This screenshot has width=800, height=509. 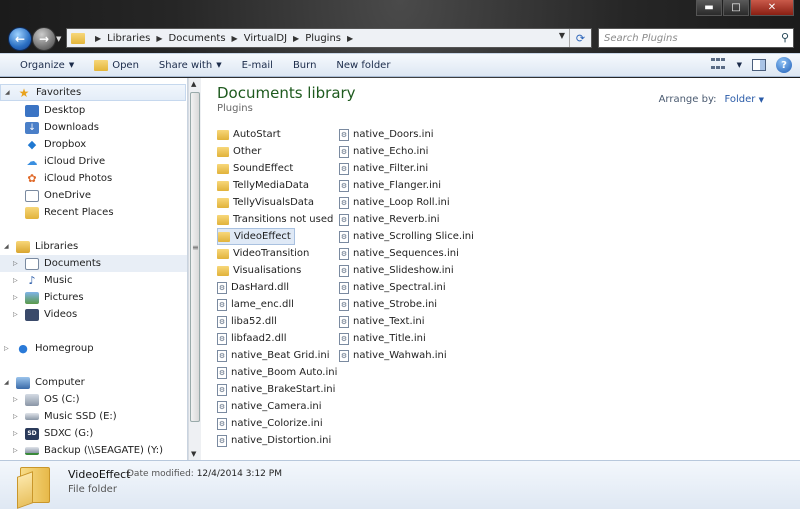 What do you see at coordinates (251, 338) in the screenshot?
I see `file-item: ⚙ libfaad2.dll` at bounding box center [251, 338].